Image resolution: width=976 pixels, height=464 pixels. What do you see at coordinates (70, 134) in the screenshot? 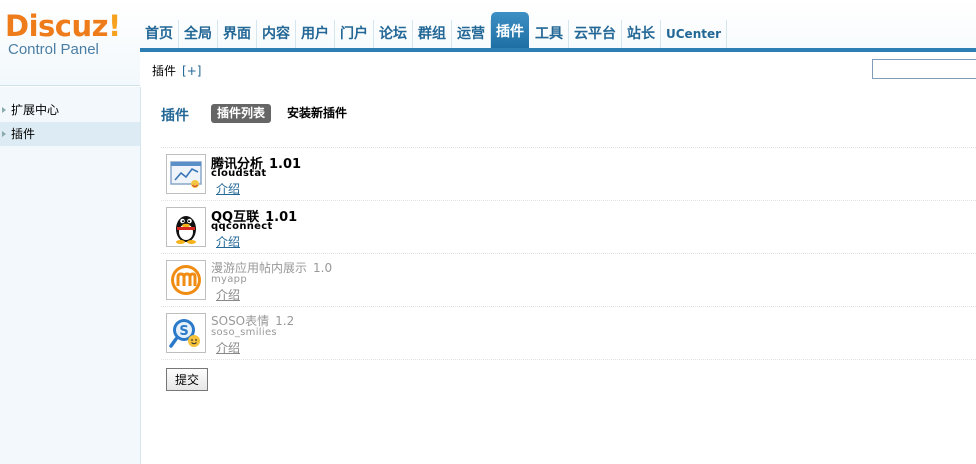
I see `sidebar-item-plugin: 插件` at bounding box center [70, 134].